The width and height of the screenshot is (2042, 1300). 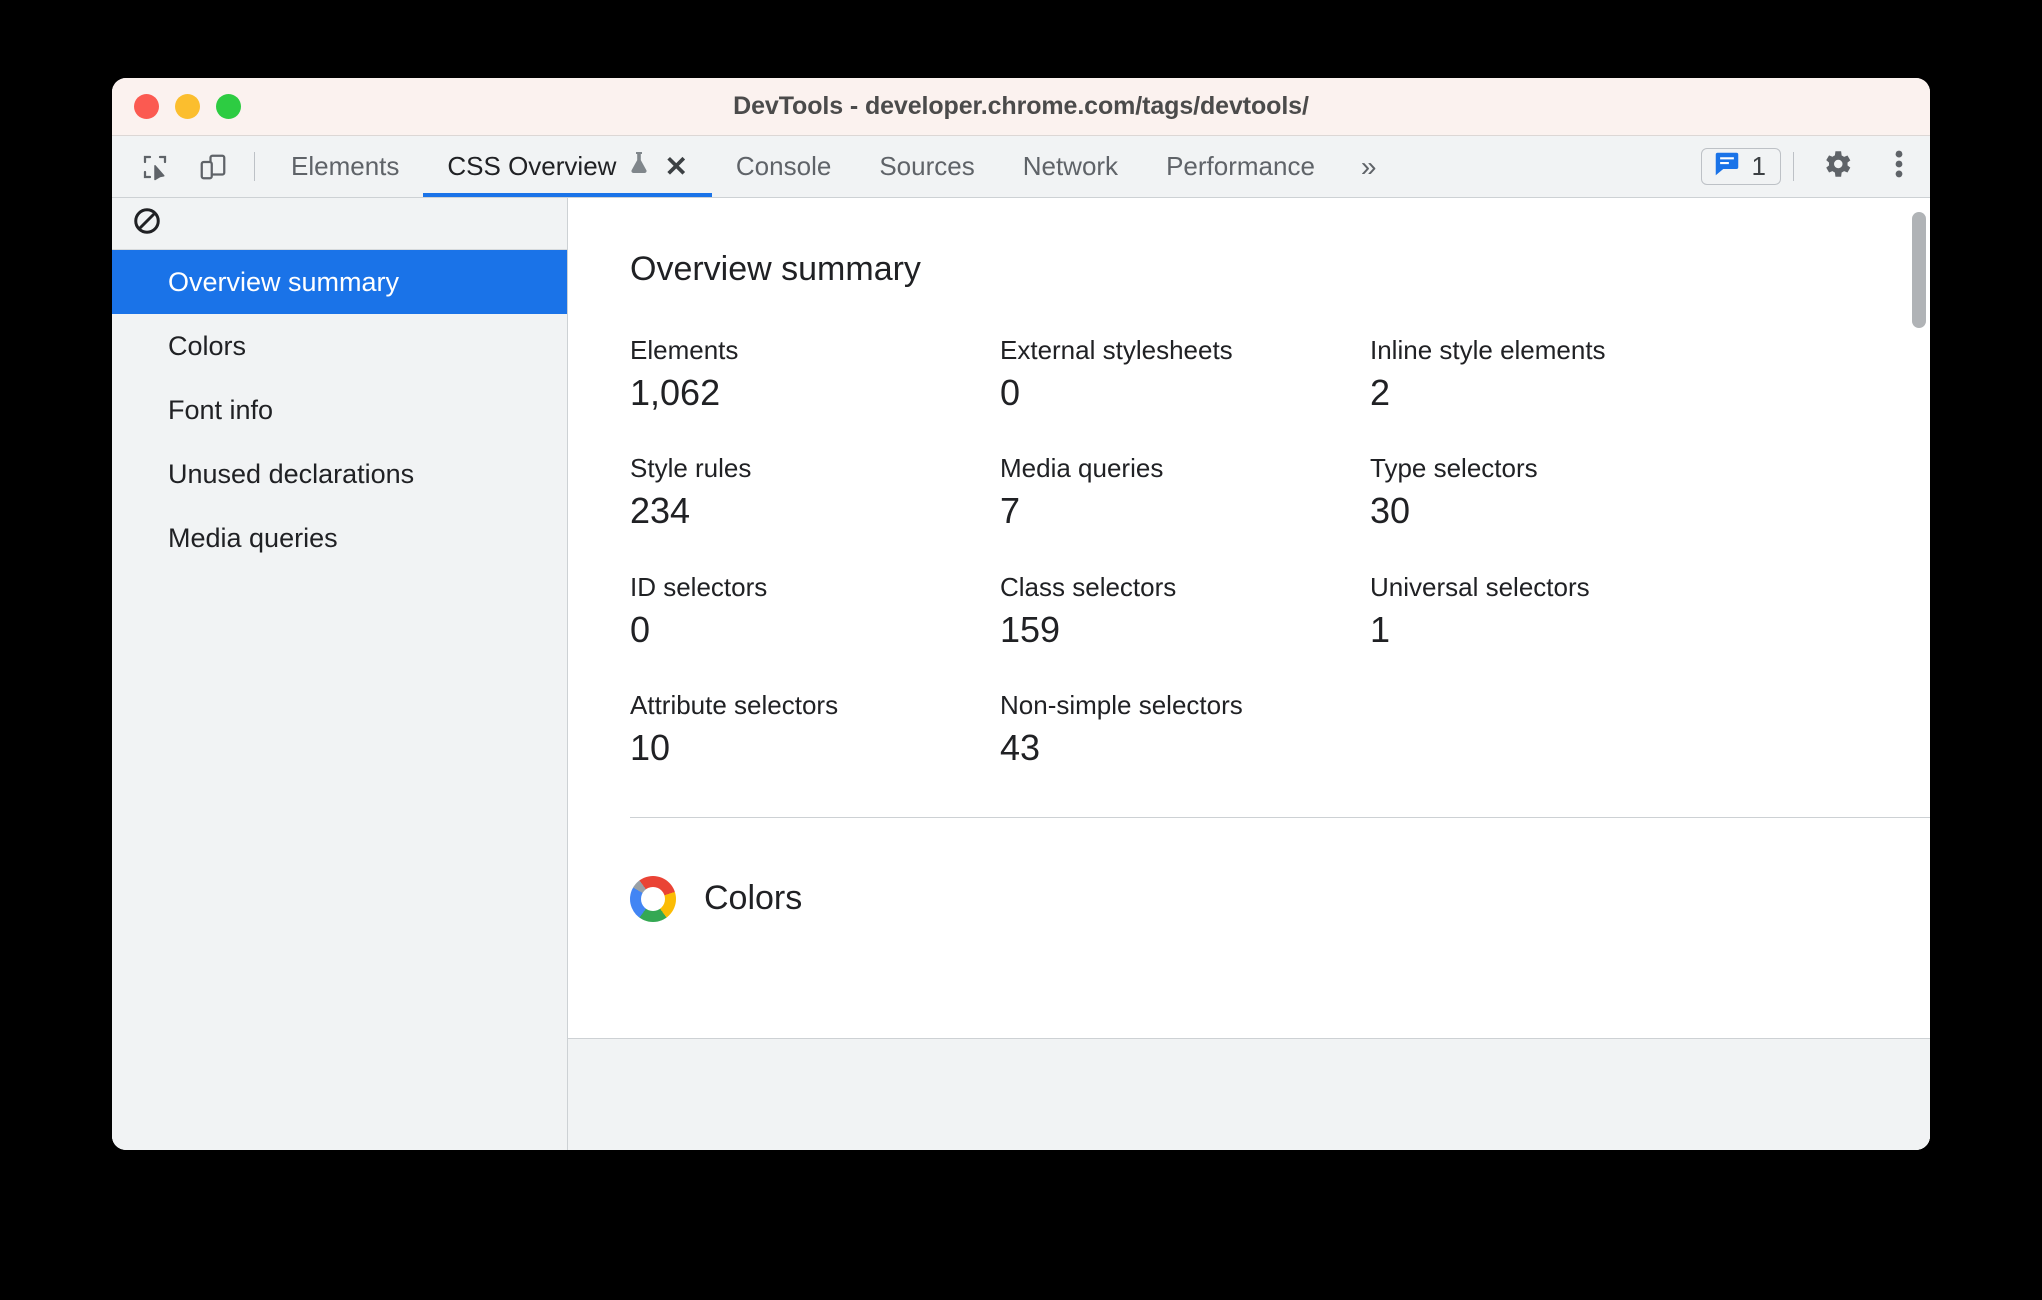 I want to click on more-options-button, so click(x=1899, y=166).